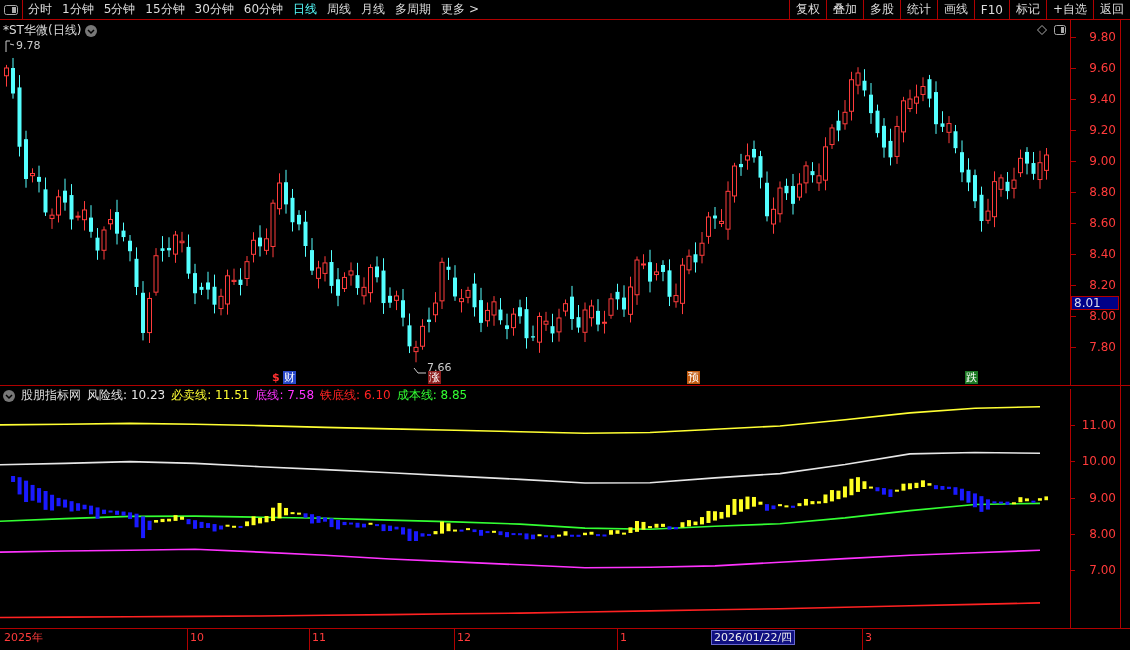 The width and height of the screenshot is (1130, 650). Describe the element at coordinates (42, 30) in the screenshot. I see `stock-title: *ST华微(日线)` at that location.